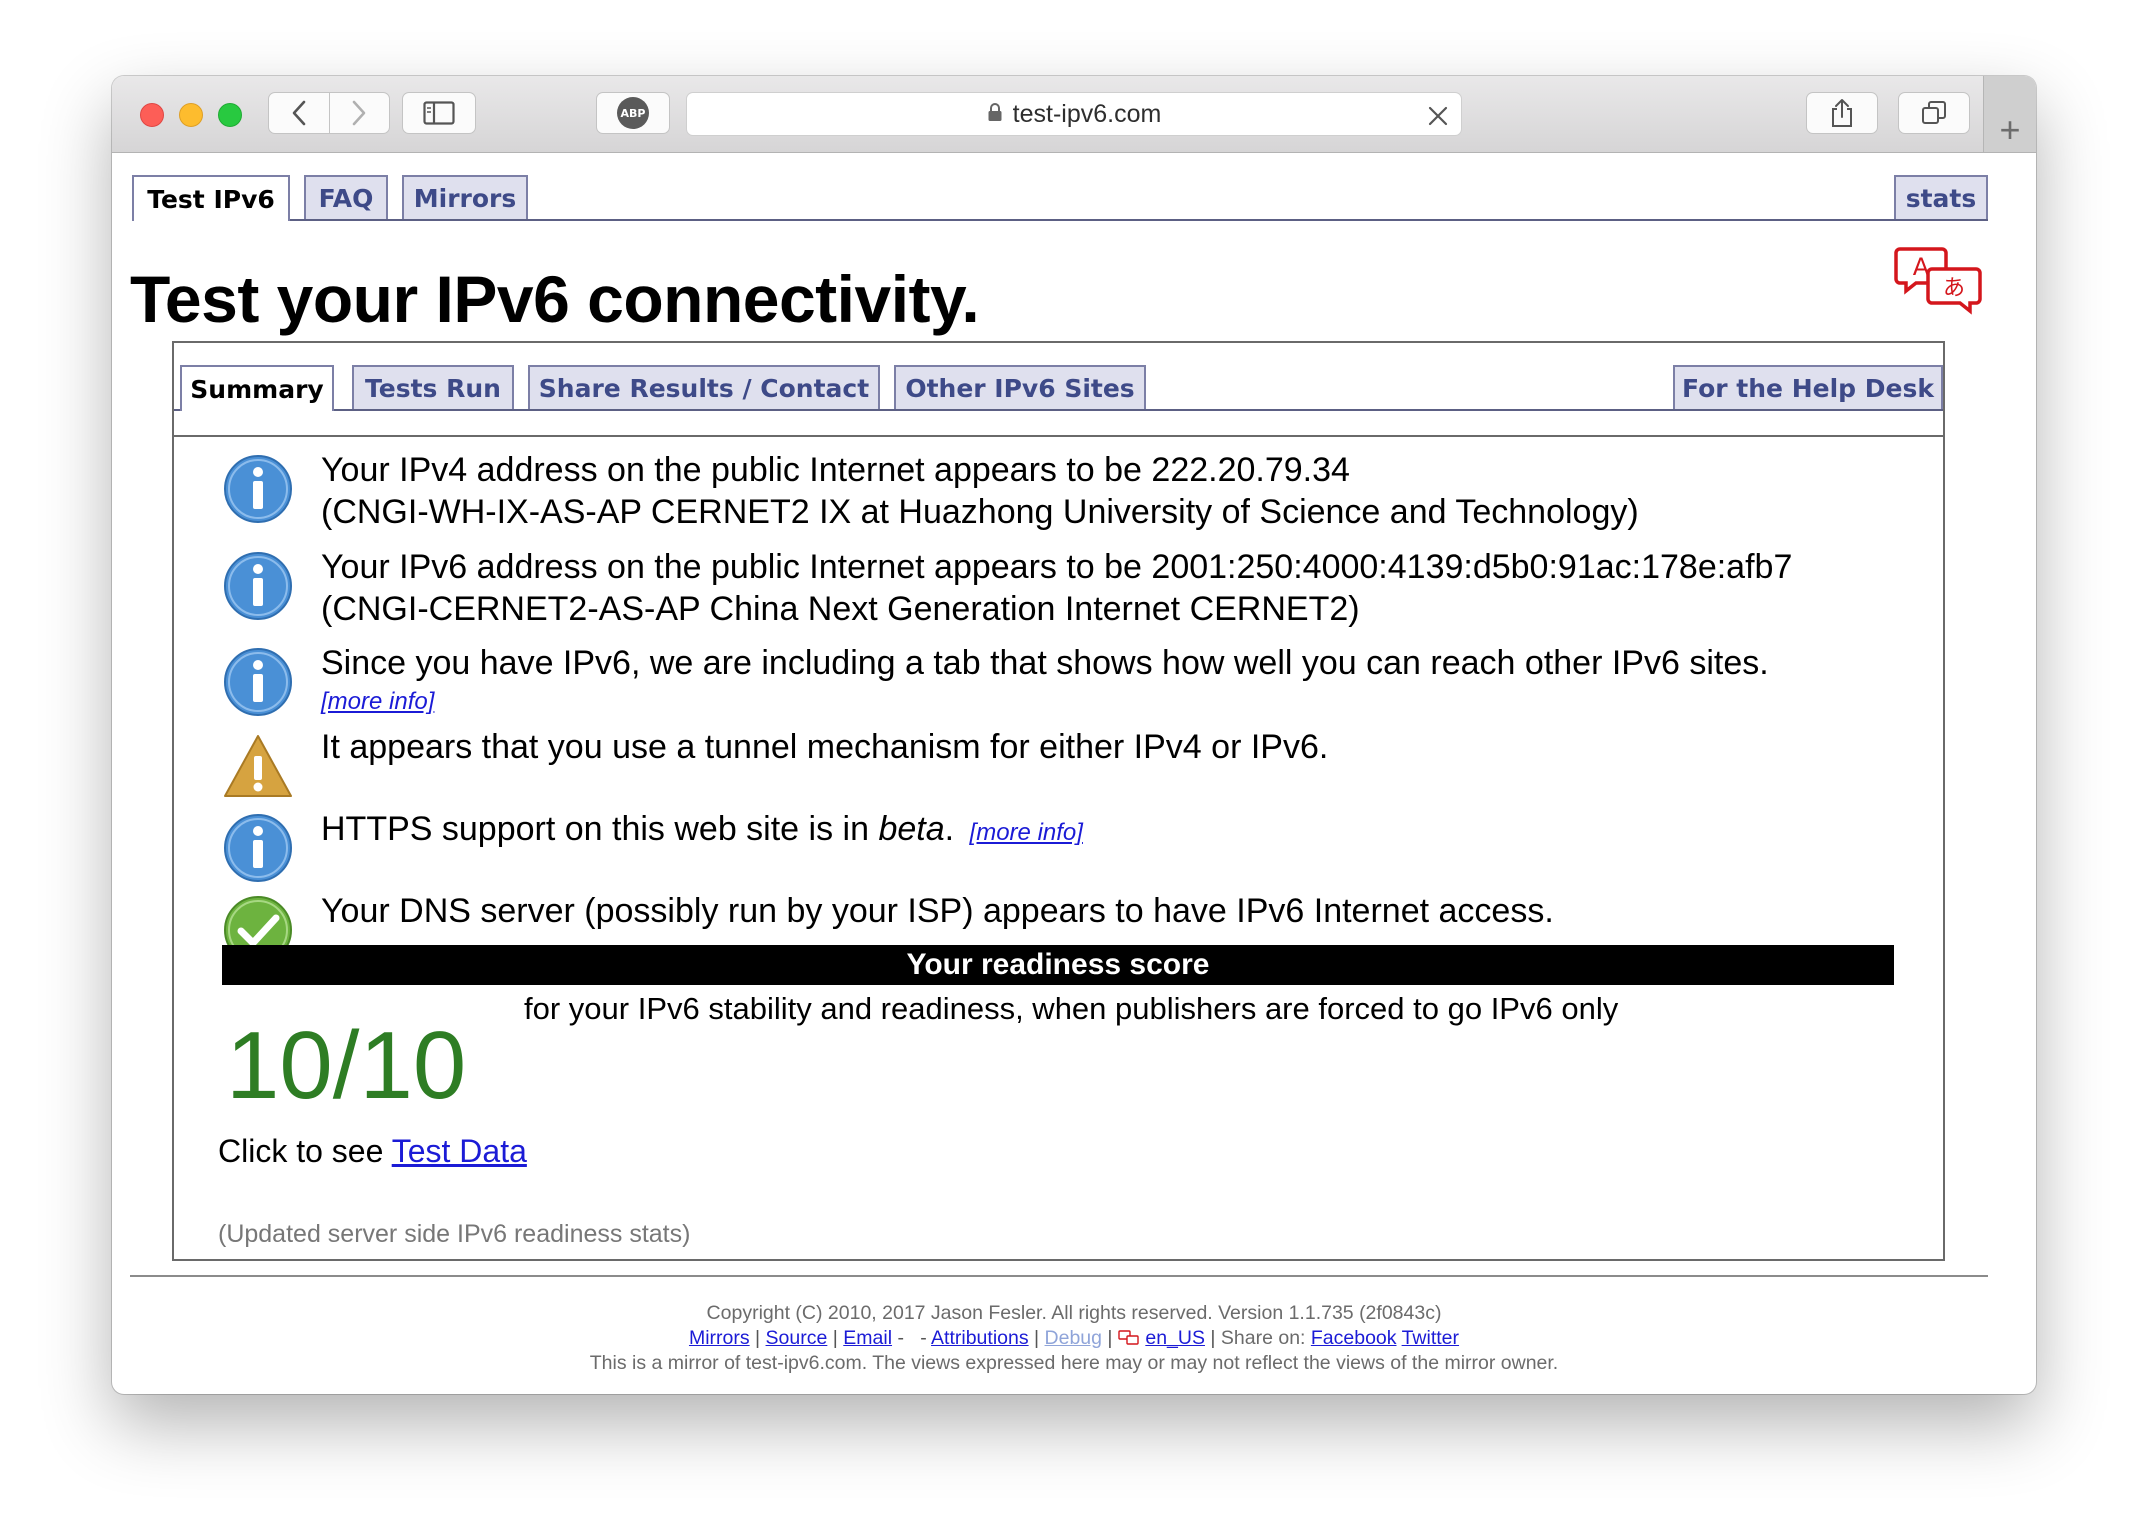  I want to click on site-nav-tabs: Test IPv6 FAQ Mirrors stats, so click(1060, 198).